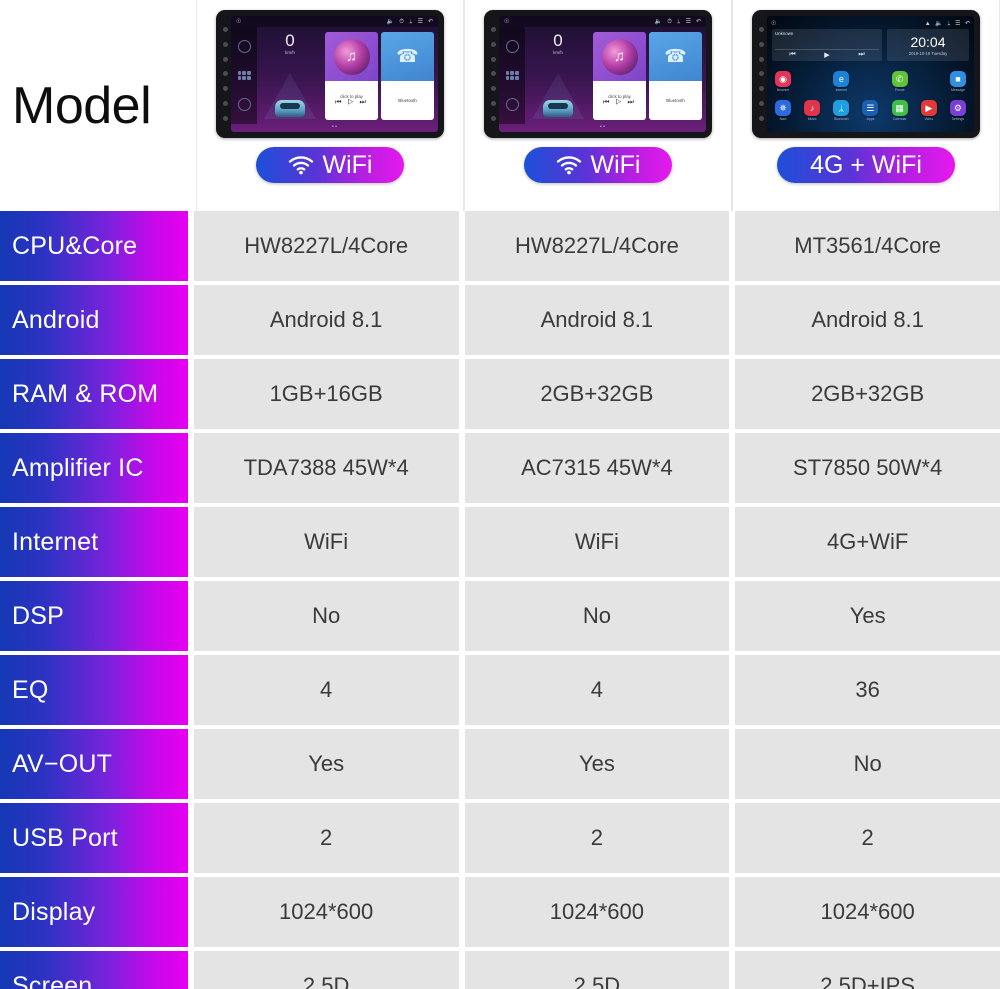 The width and height of the screenshot is (1000, 989). I want to click on app-internet: e Internet, so click(841, 81).